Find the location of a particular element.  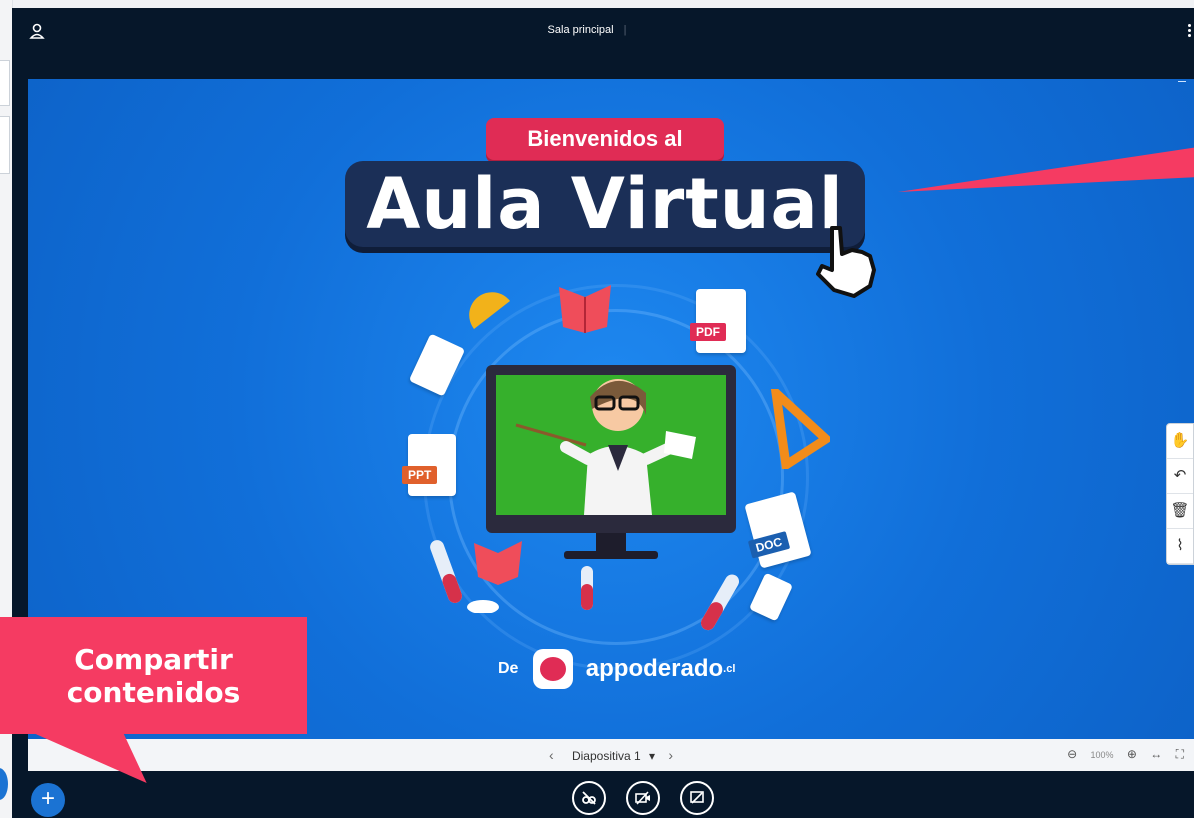

share-content-callout: Compartir contenidos is located at coordinates (153, 675).